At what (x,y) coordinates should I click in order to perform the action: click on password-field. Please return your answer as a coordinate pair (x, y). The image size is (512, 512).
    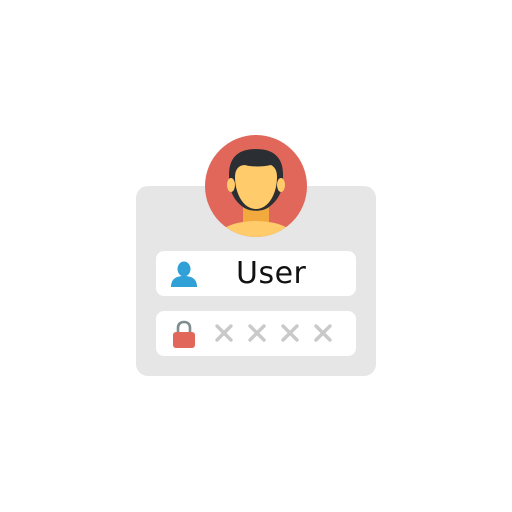
    Looking at the image, I should click on (256, 333).